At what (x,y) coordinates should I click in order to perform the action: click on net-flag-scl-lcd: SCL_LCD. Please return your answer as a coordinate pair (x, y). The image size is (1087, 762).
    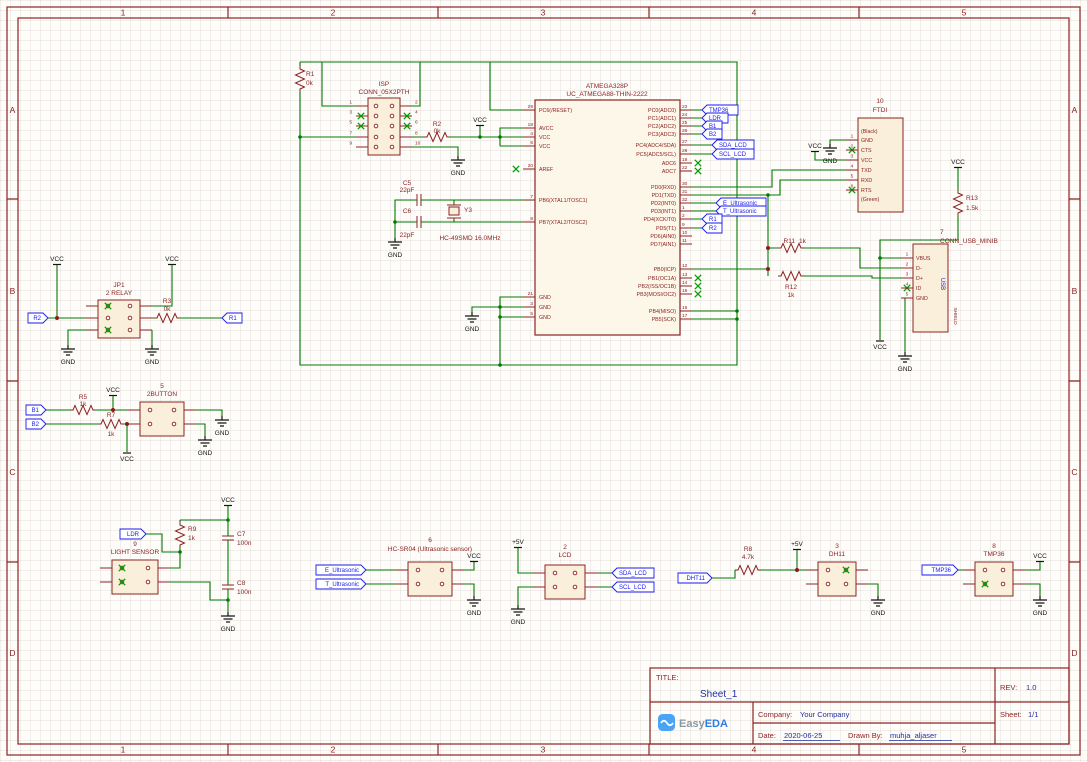
    Looking at the image, I should click on (733, 154).